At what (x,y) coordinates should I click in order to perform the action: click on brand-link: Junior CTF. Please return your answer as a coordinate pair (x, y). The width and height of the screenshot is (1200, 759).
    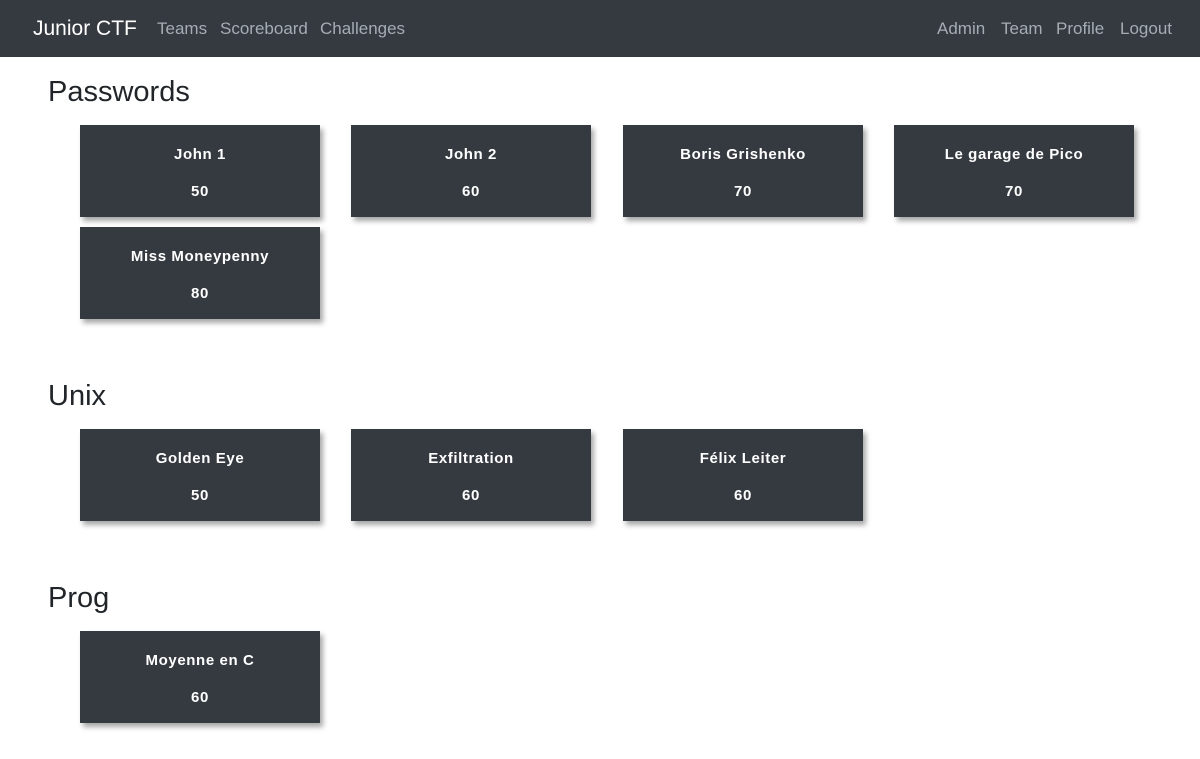
    Looking at the image, I should click on (85, 29).